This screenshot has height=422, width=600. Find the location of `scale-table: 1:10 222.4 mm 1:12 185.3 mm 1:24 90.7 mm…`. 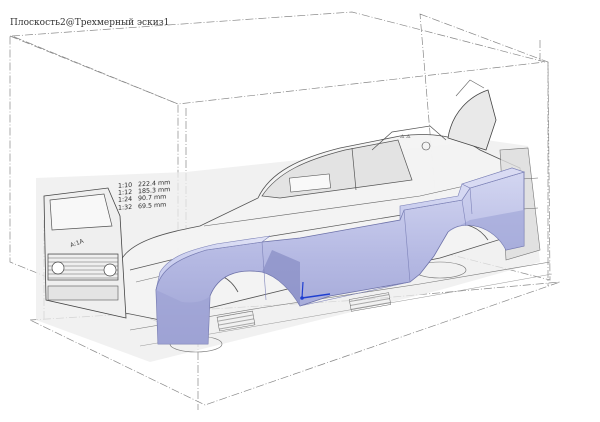

scale-table: 1:10 222.4 mm 1:12 185.3 mm 1:24 90.7 mm… is located at coordinates (144, 195).